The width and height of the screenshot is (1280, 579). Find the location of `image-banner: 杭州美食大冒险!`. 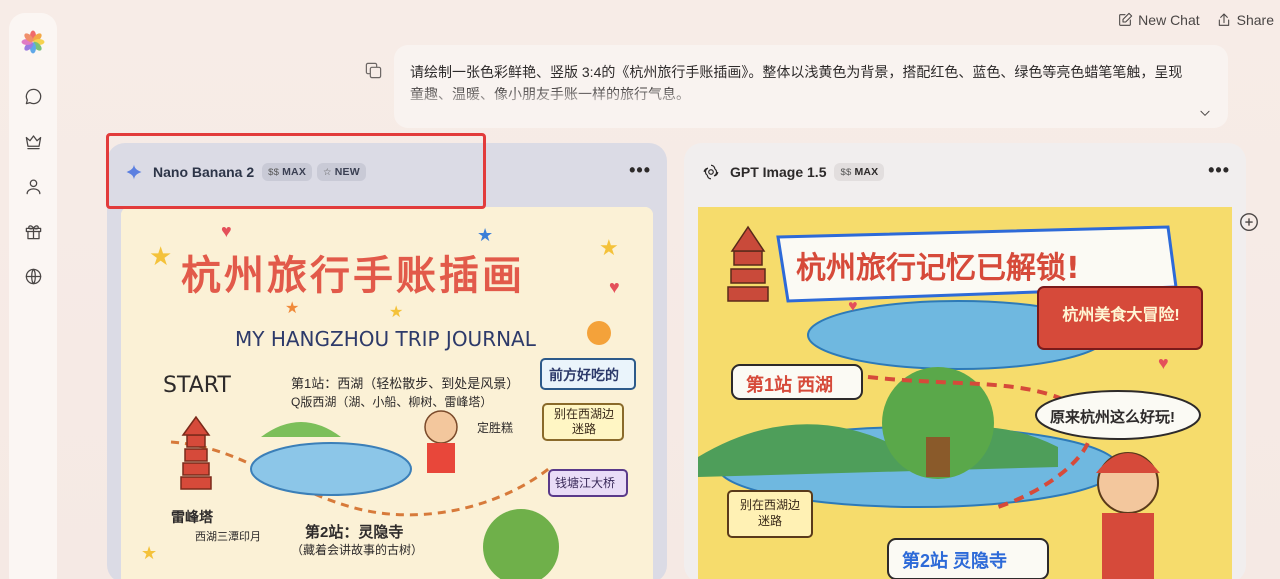

image-banner: 杭州美食大冒险! is located at coordinates (1121, 315).